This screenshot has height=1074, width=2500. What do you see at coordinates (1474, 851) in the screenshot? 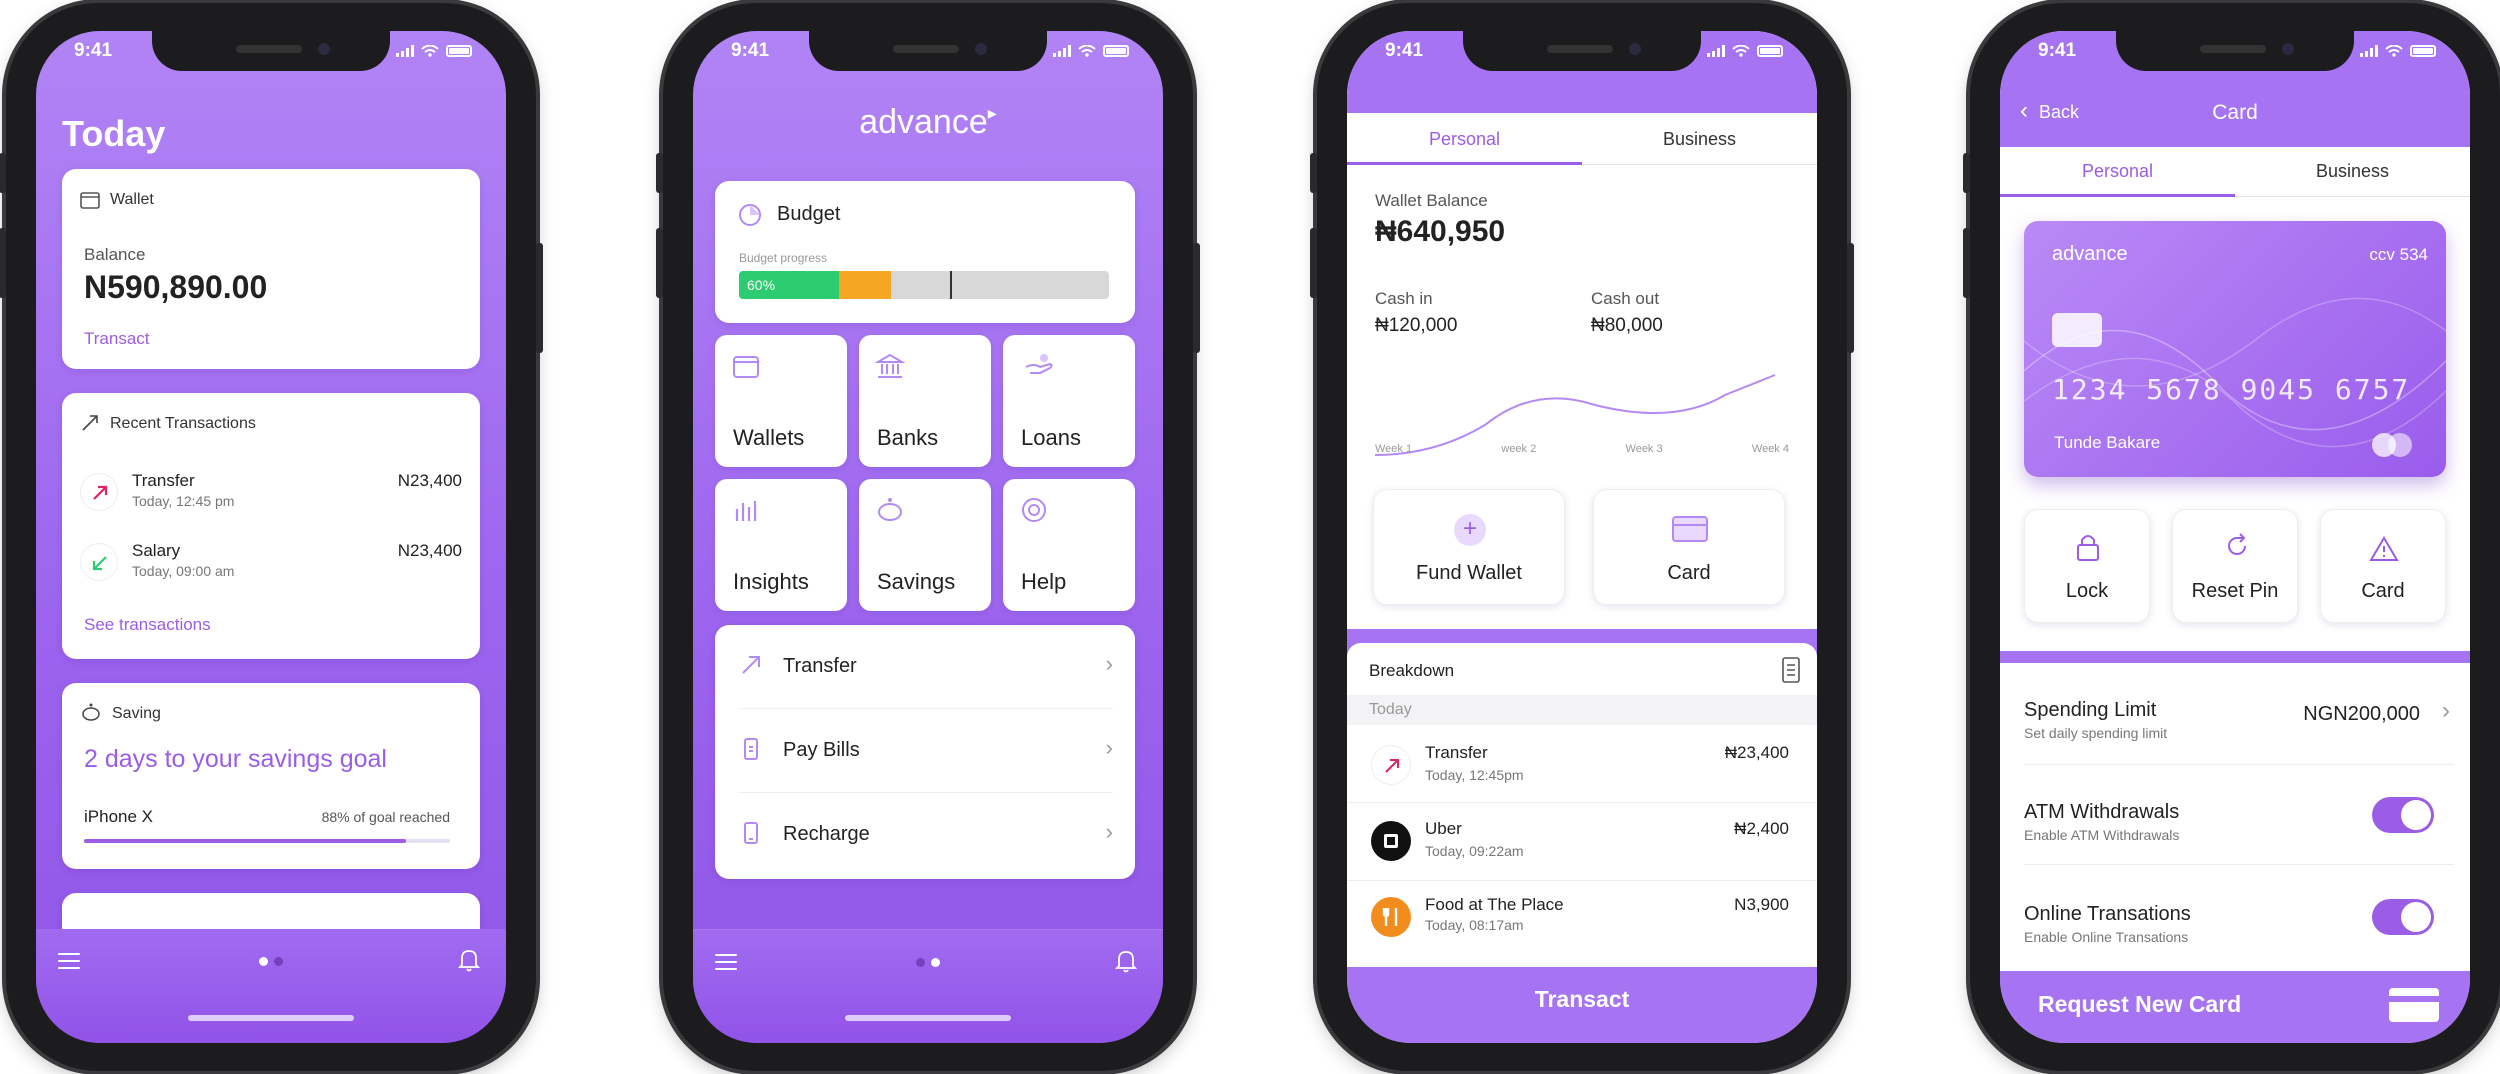
I see `transaction-time: Today, 09:22am` at bounding box center [1474, 851].